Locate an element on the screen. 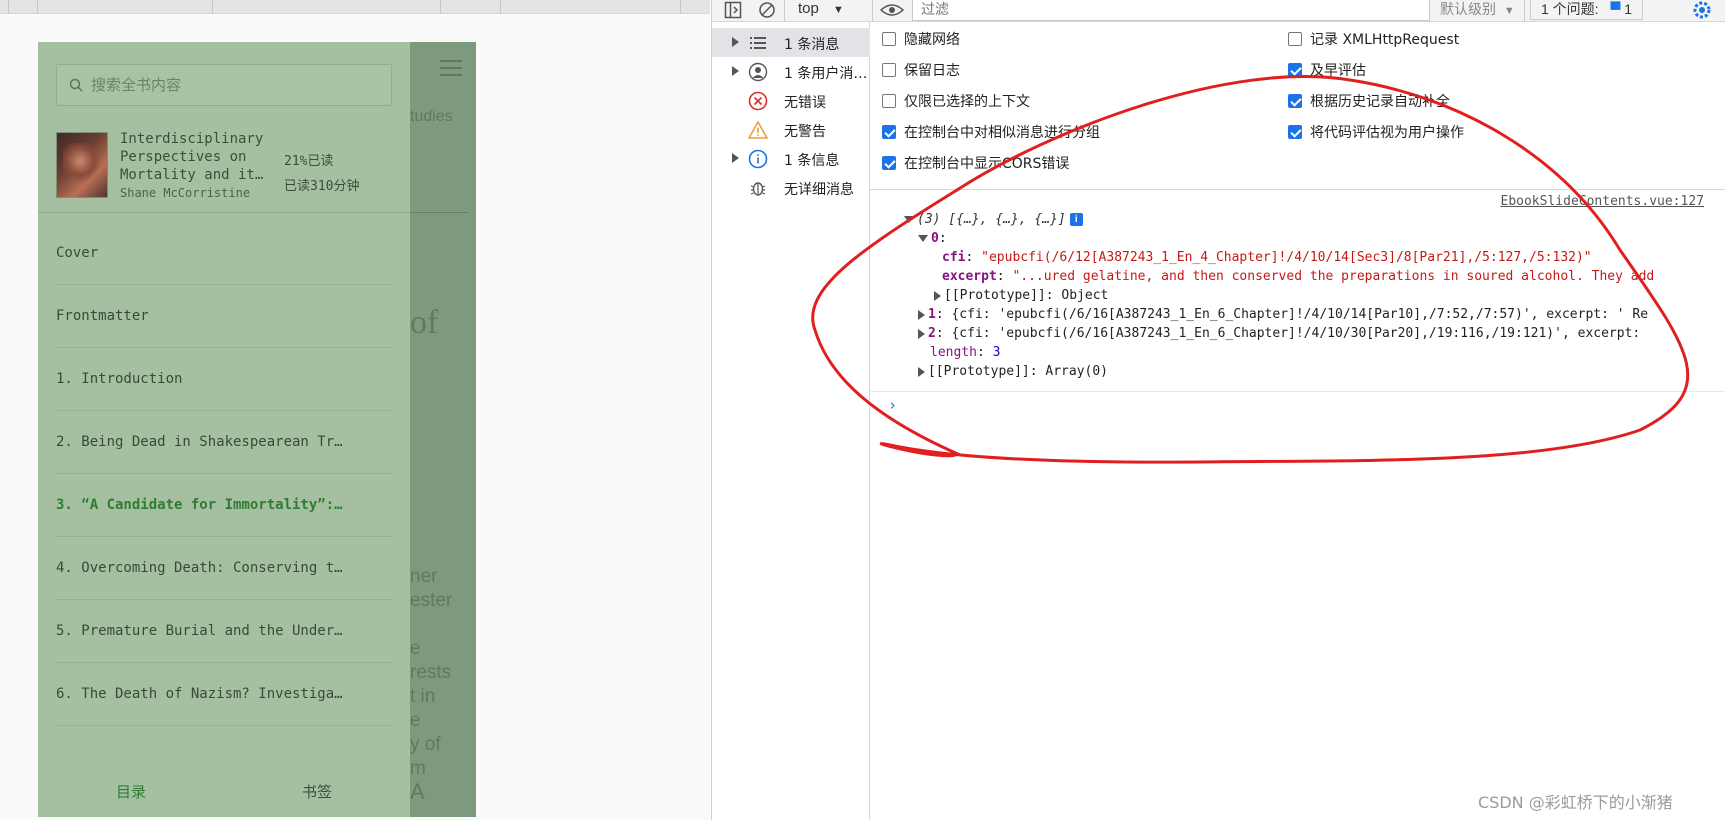  prototype-array: [[Prototype]]: Array(0) is located at coordinates (1013, 372).